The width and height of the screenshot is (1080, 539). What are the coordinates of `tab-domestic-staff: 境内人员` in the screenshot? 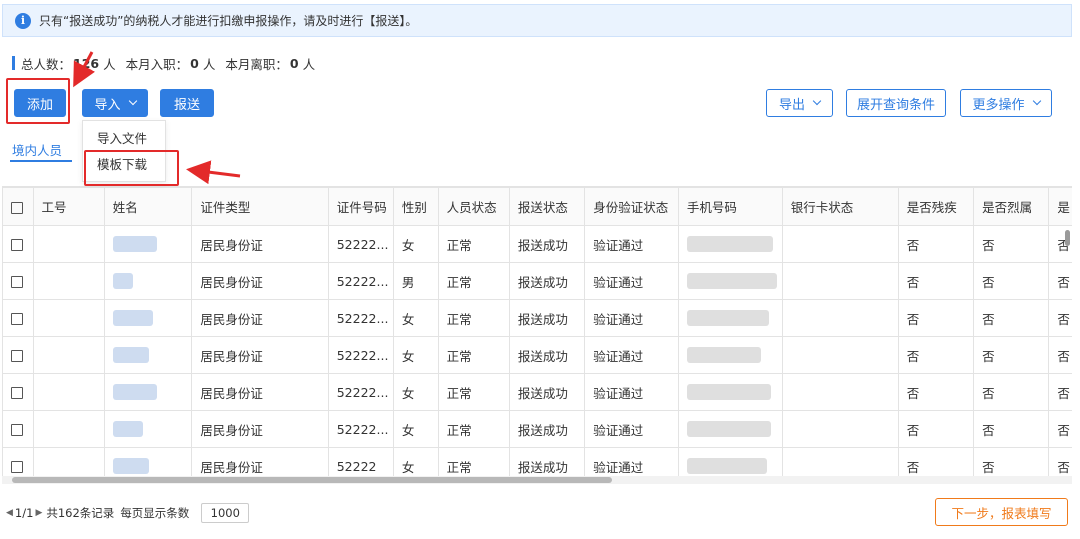 It's located at (37, 149).